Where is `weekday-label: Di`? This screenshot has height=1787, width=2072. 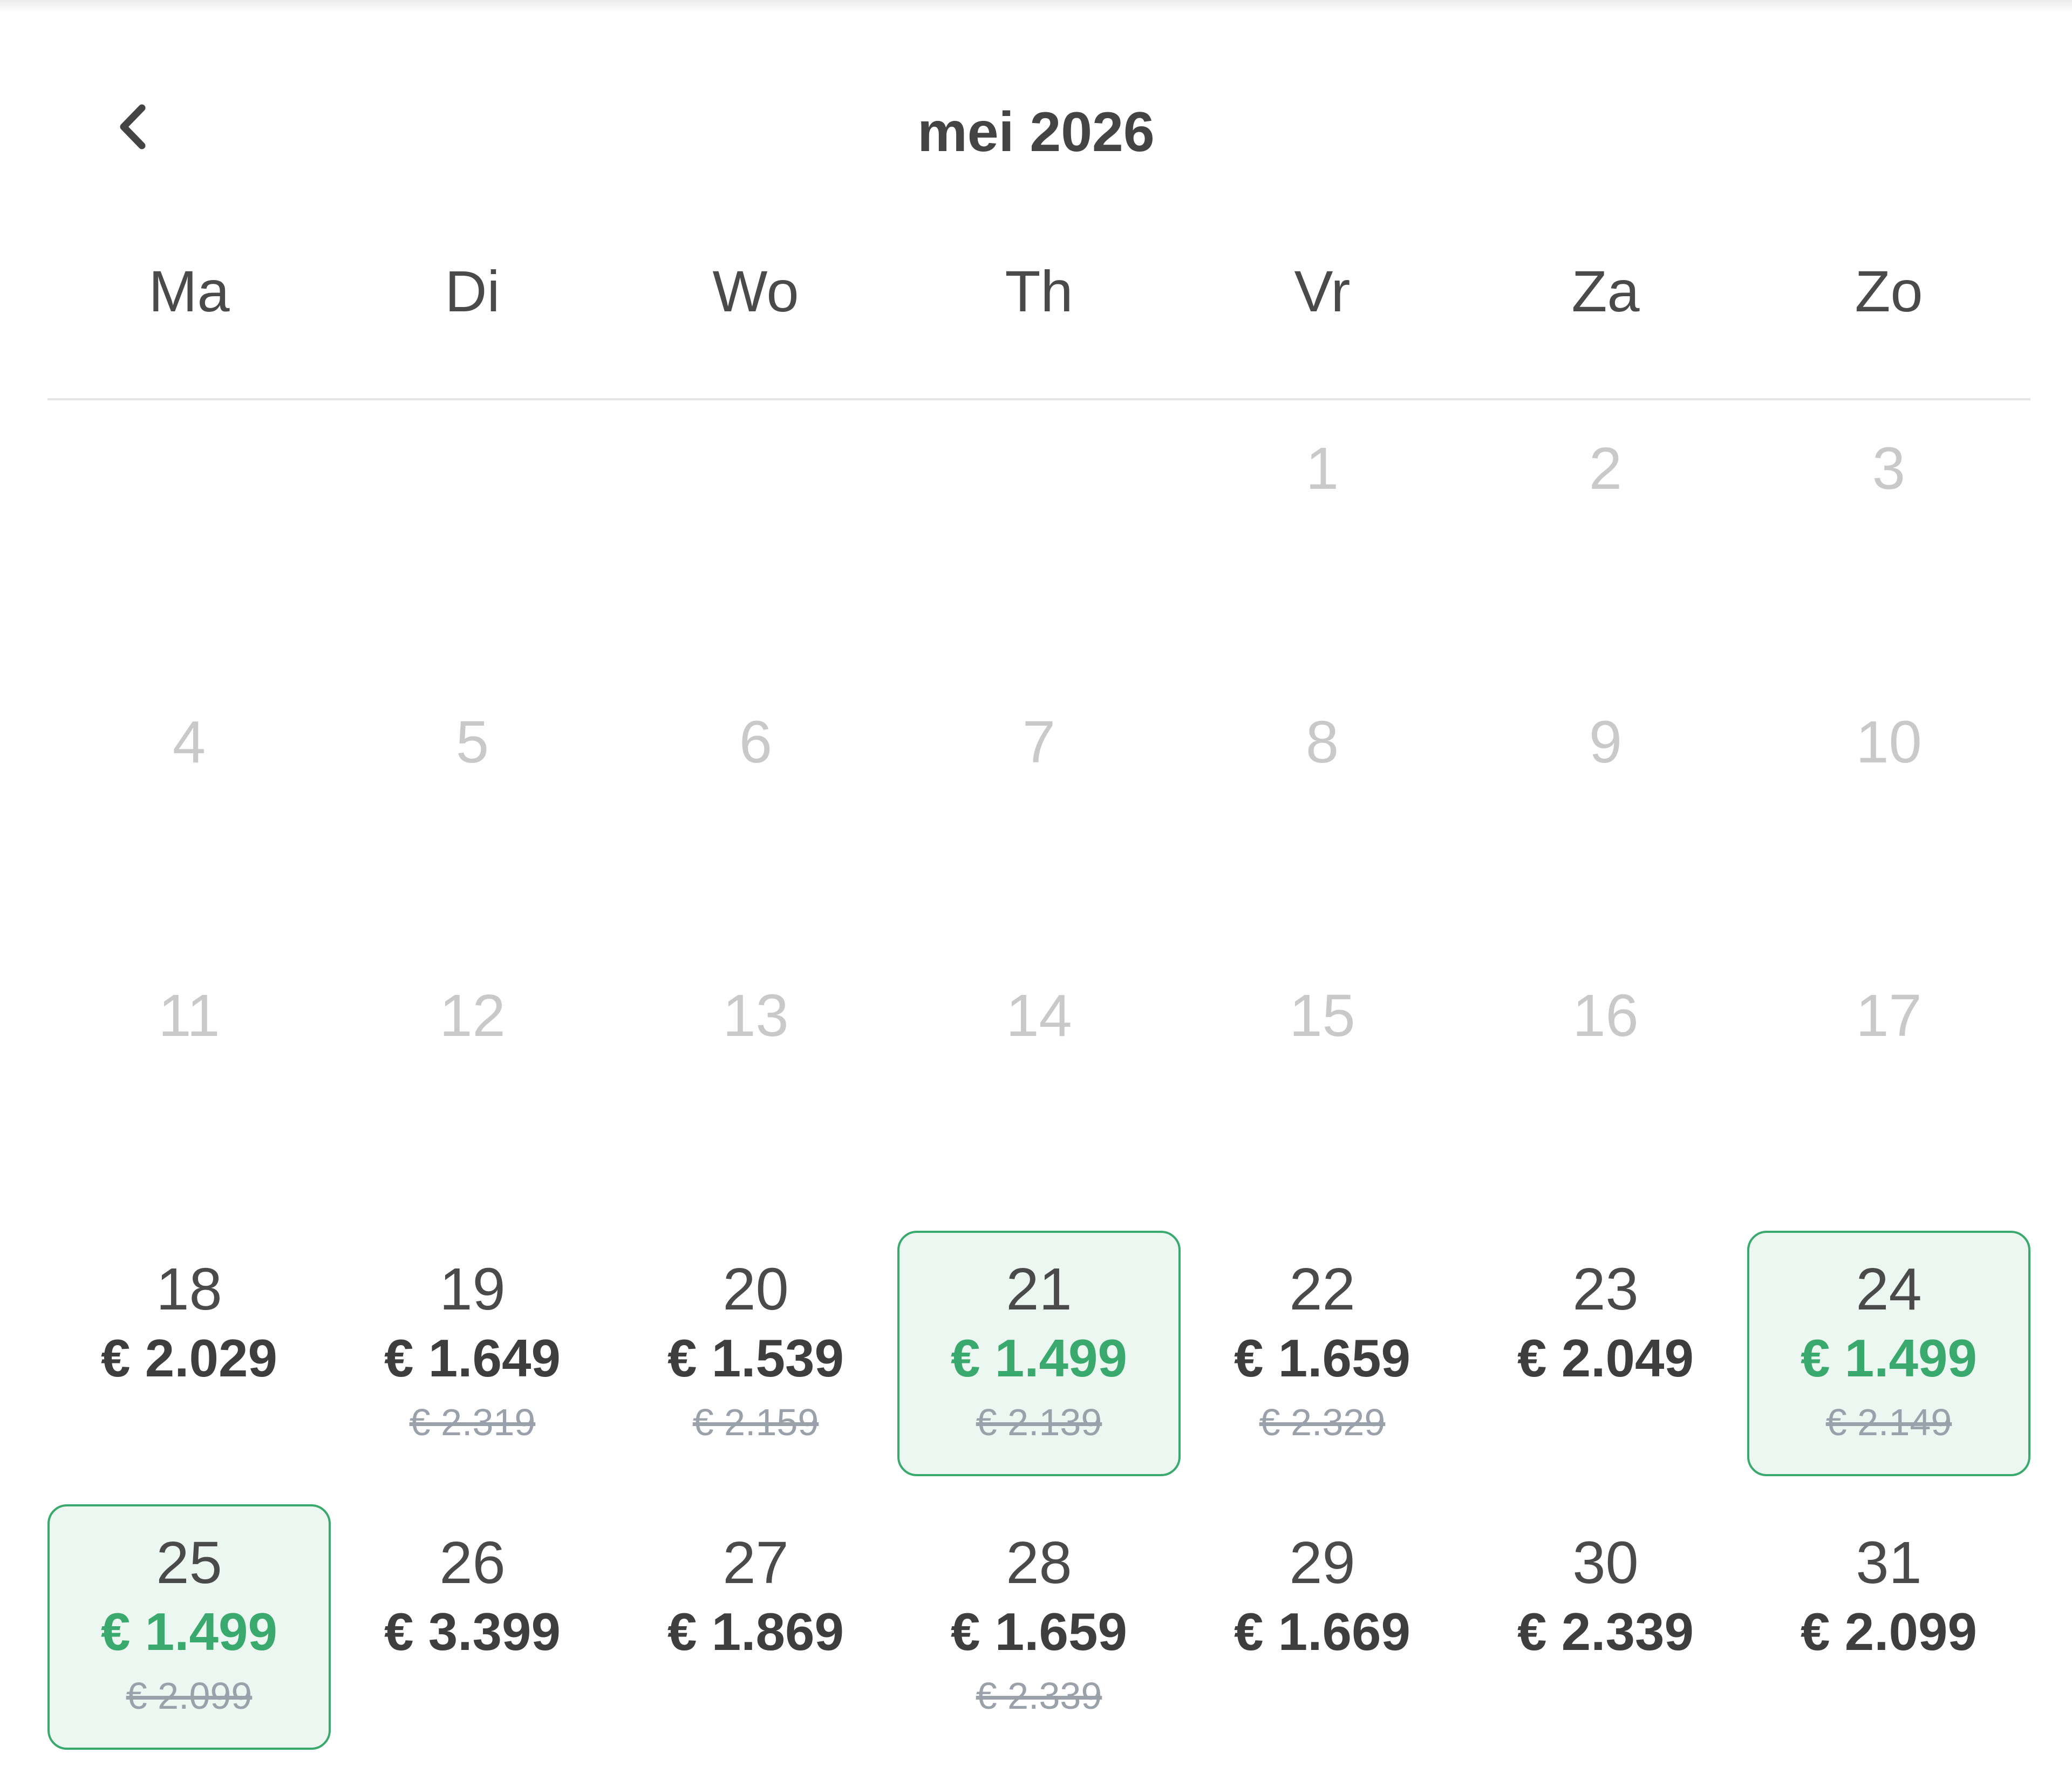 weekday-label: Di is located at coordinates (472, 291).